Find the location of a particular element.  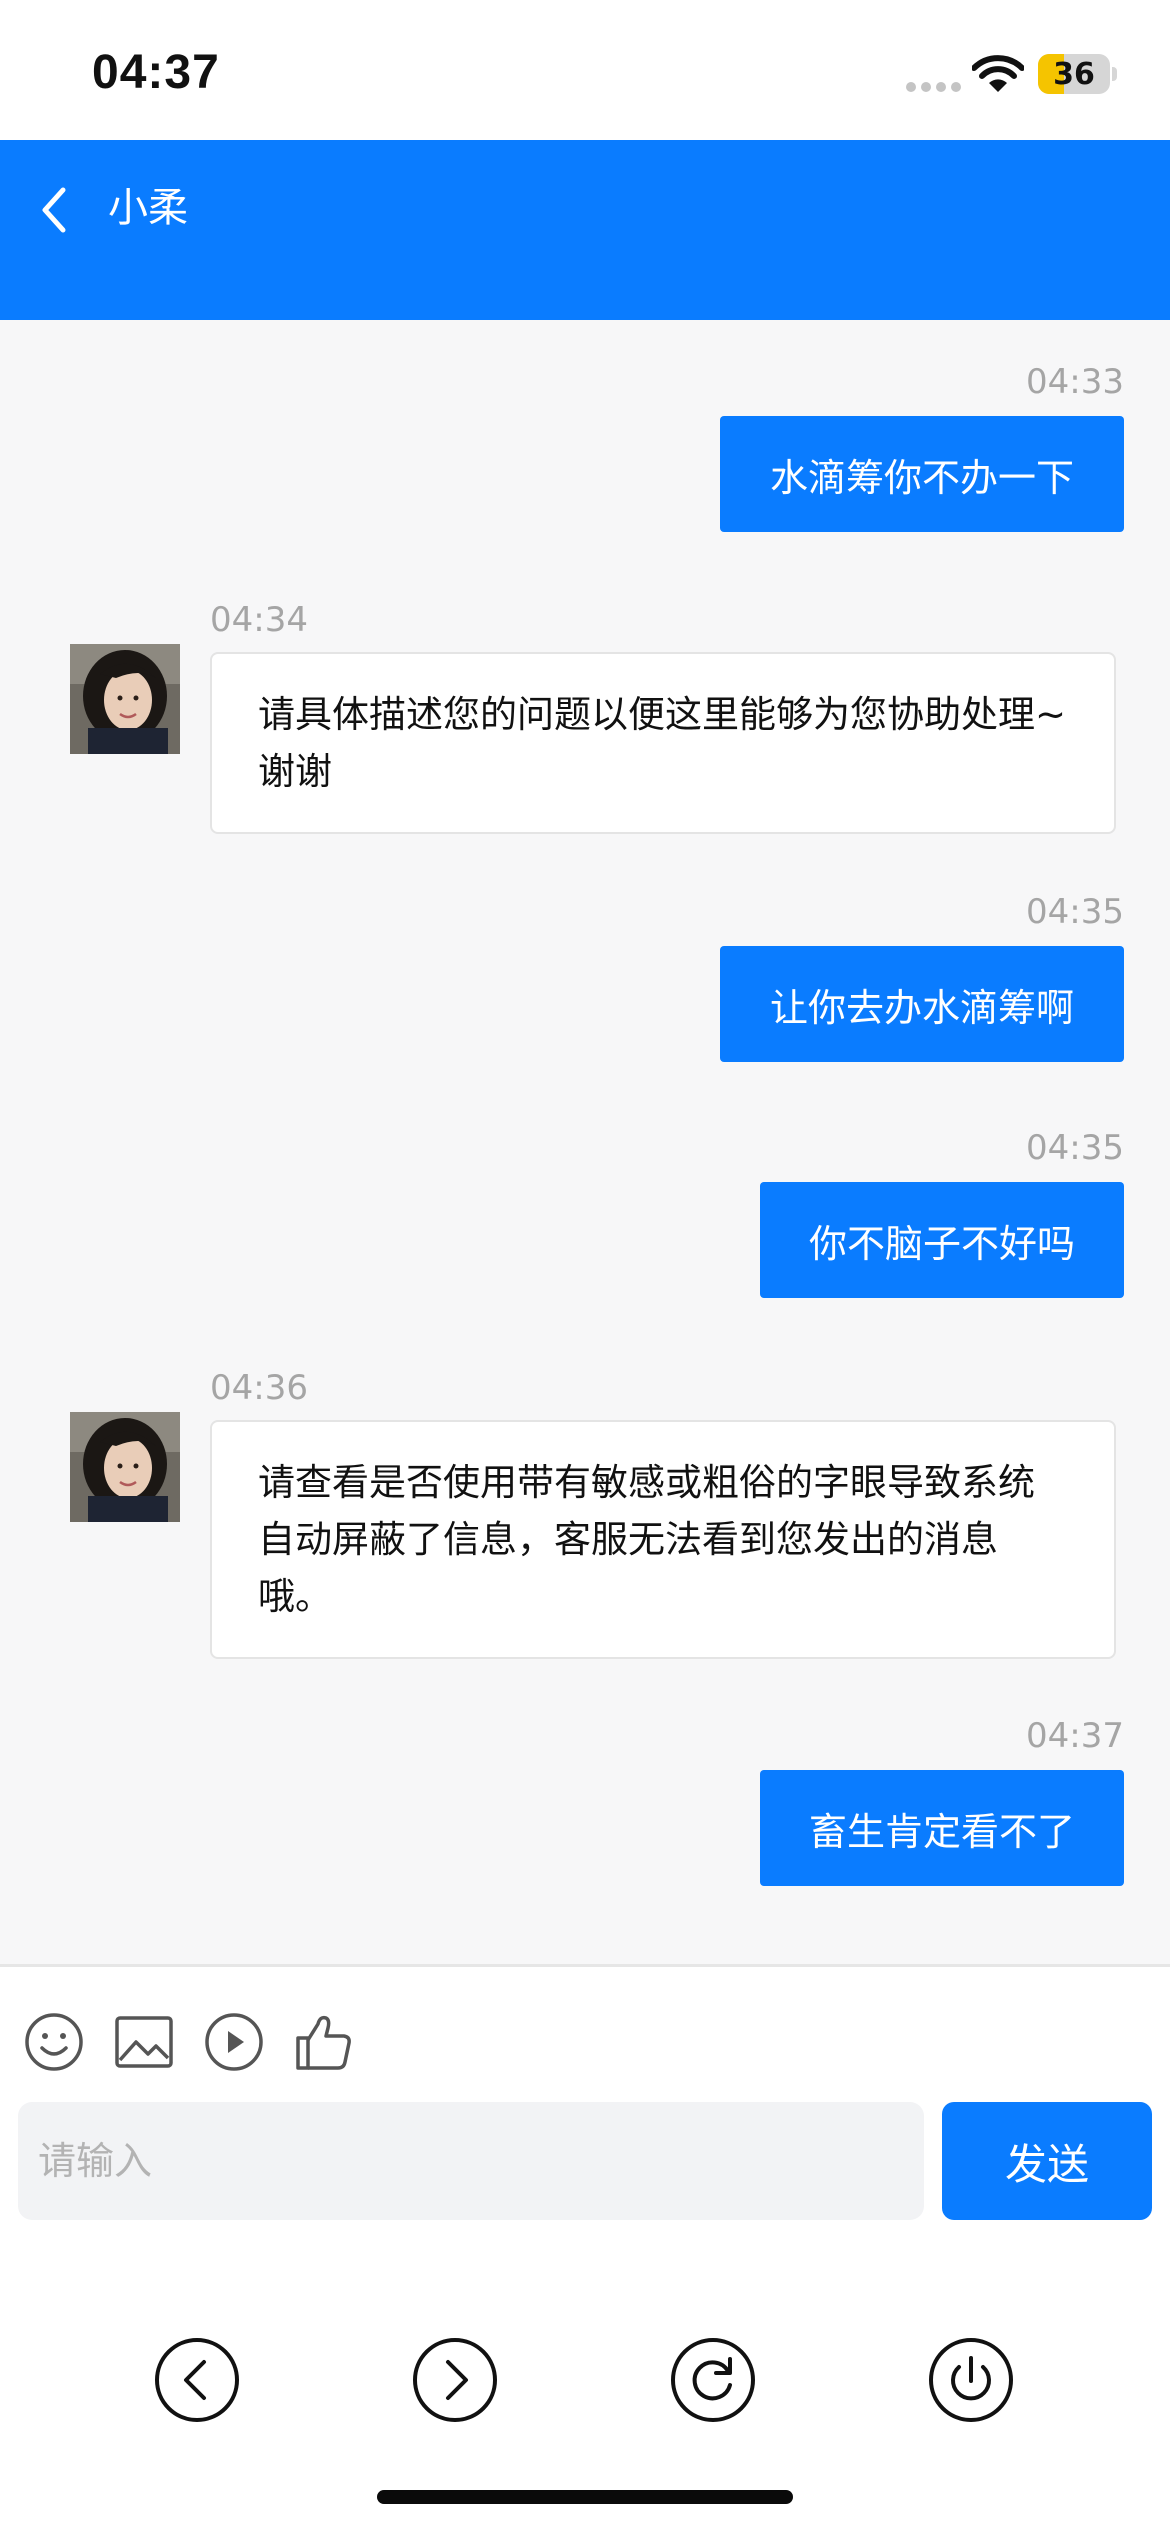

battery-cap is located at coordinates (1114, 74).